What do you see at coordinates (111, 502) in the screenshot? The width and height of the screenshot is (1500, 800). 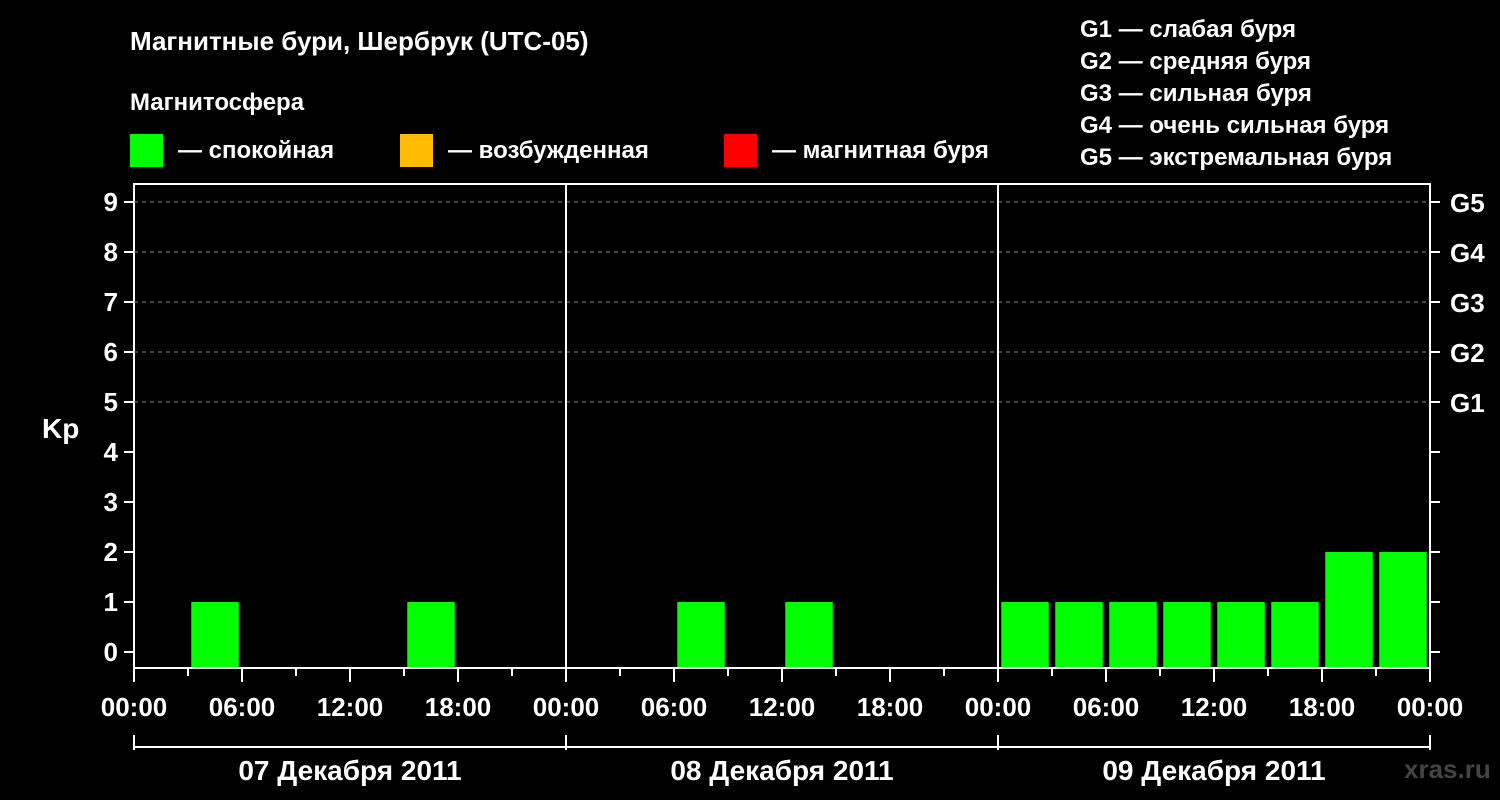 I see `y-tick-label: 3` at bounding box center [111, 502].